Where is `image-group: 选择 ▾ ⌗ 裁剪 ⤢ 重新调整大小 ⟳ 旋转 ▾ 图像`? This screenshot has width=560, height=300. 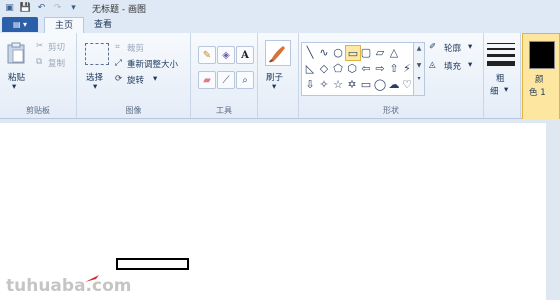
image-group: 选择 ▾ ⌗ 裁剪 ⤢ 重新调整大小 ⟳ 旋转 ▾ 图像 is located at coordinates (134, 75).